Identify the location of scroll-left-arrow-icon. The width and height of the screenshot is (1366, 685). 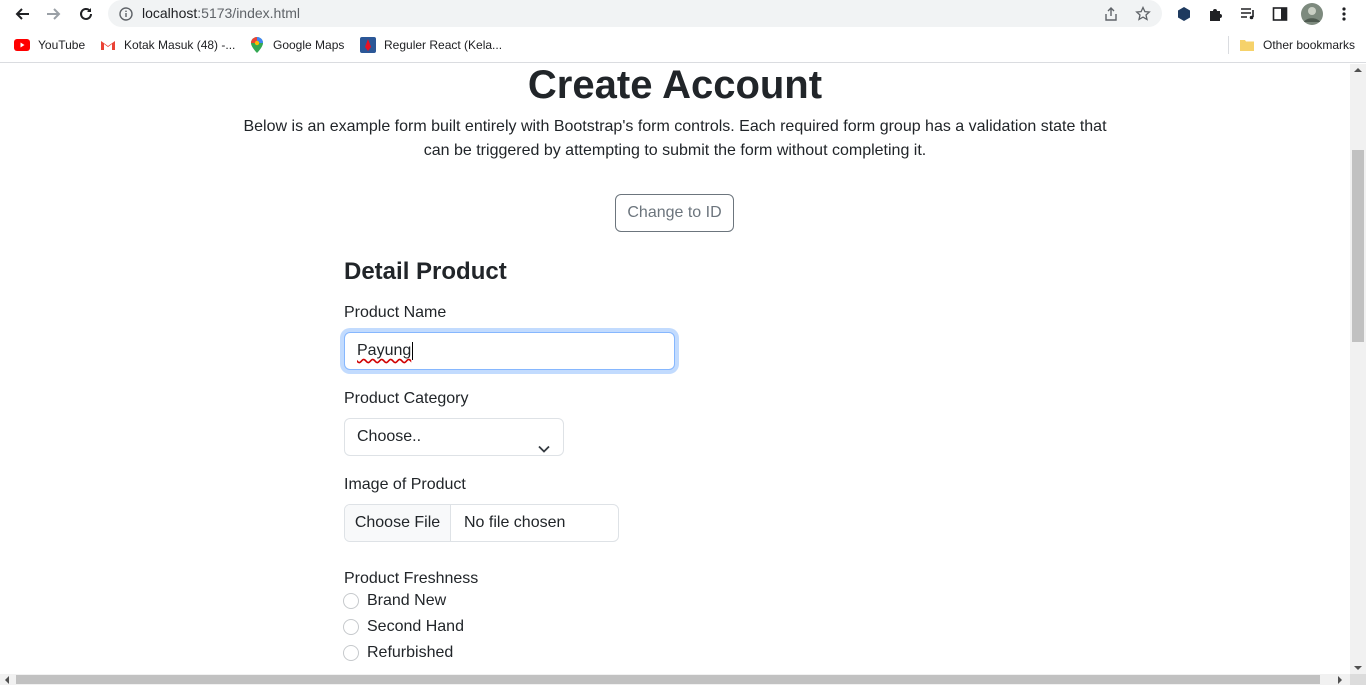
(7, 680).